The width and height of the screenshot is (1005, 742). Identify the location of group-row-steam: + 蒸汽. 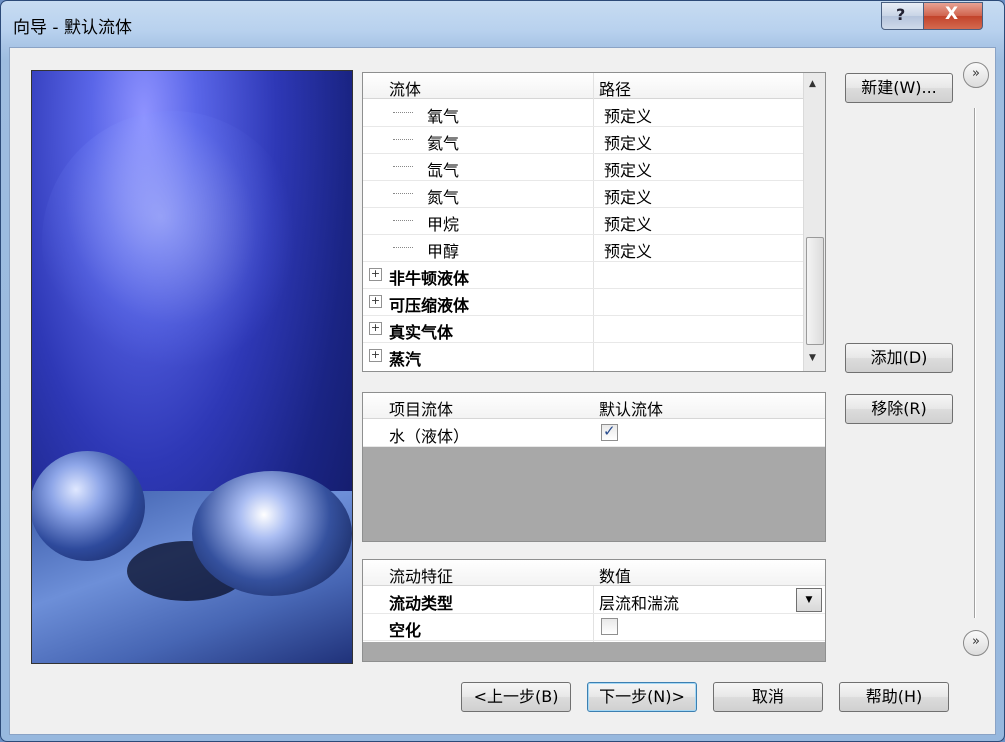
(583, 355).